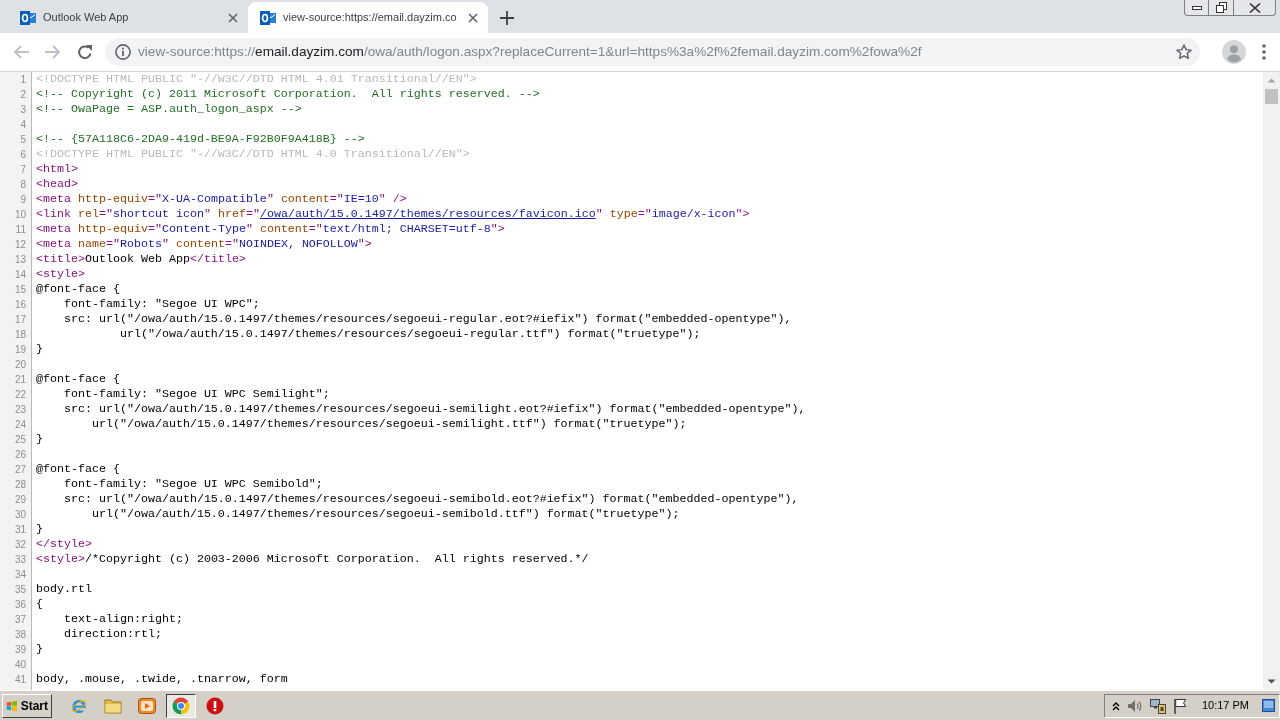 This screenshot has height=720, width=1280. I want to click on line-number: 39, so click(20, 650).